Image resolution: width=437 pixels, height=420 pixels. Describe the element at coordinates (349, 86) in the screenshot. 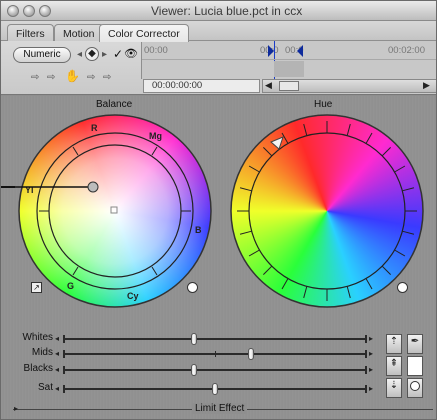

I see `timeline-scrollbar: ◀ ▶` at that location.